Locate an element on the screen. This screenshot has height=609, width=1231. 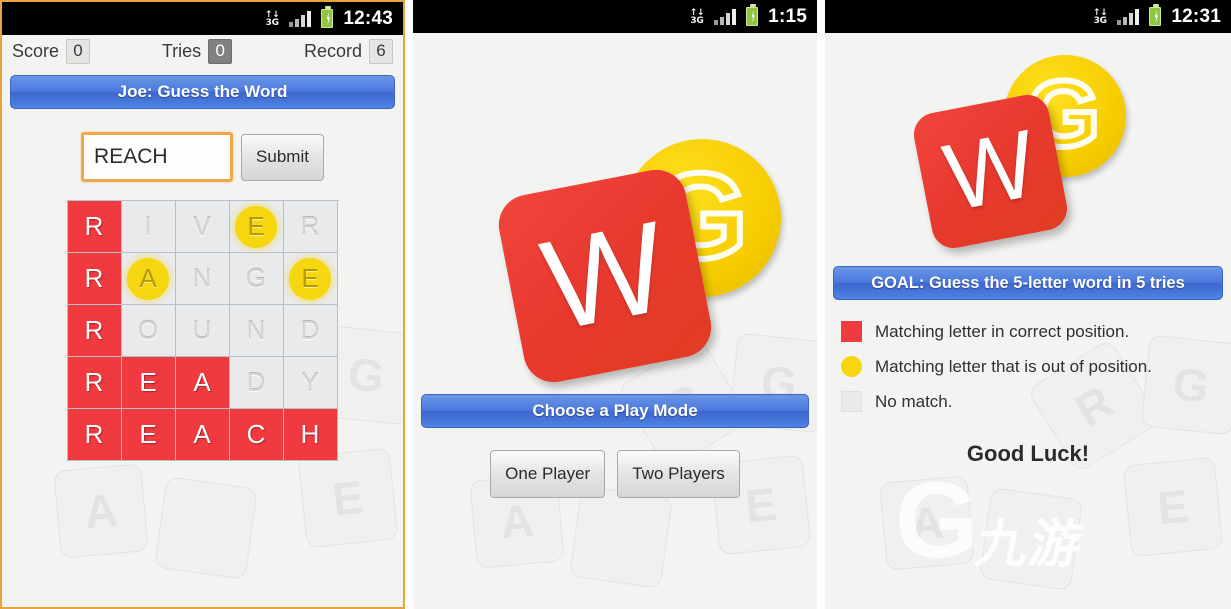
game-title-banner: Joe: Guess the Word is located at coordinates (202, 92).